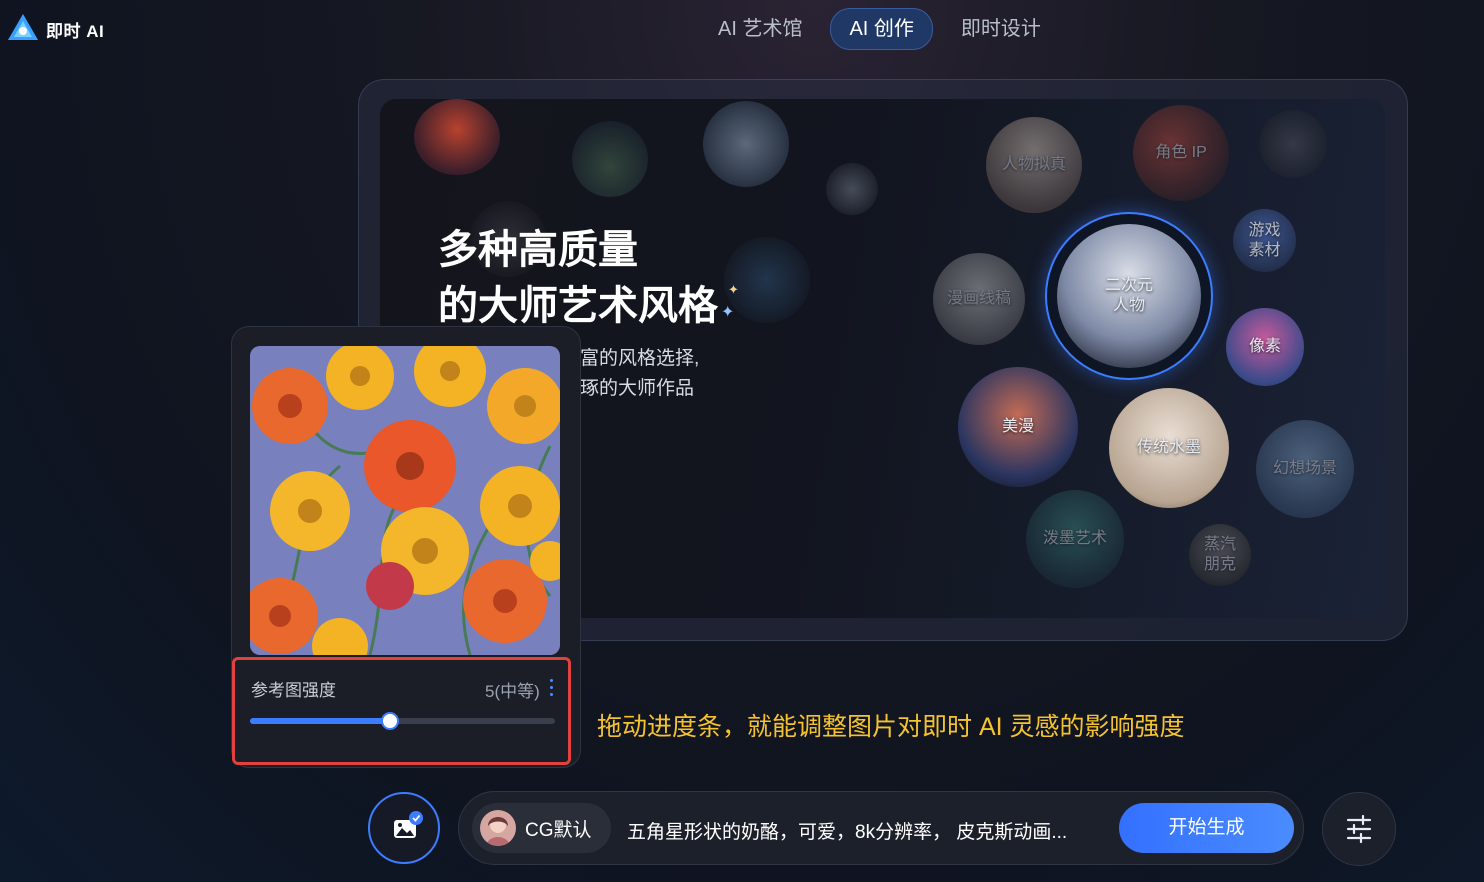  I want to click on style-label: 蒸汽 朋克, so click(1219, 554).